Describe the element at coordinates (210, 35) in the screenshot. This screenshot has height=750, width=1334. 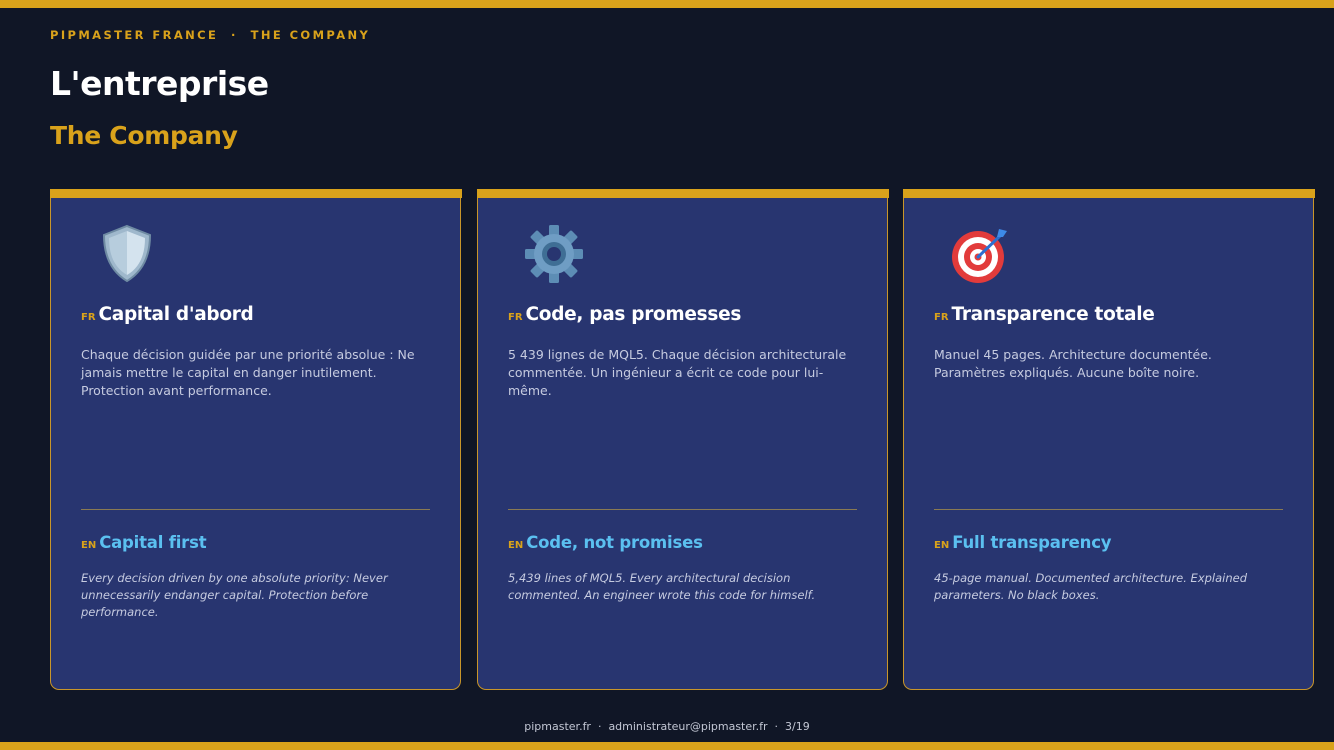
I see `eyebrow-label: PIPMASTER FRANCE · THE COMPANY` at that location.